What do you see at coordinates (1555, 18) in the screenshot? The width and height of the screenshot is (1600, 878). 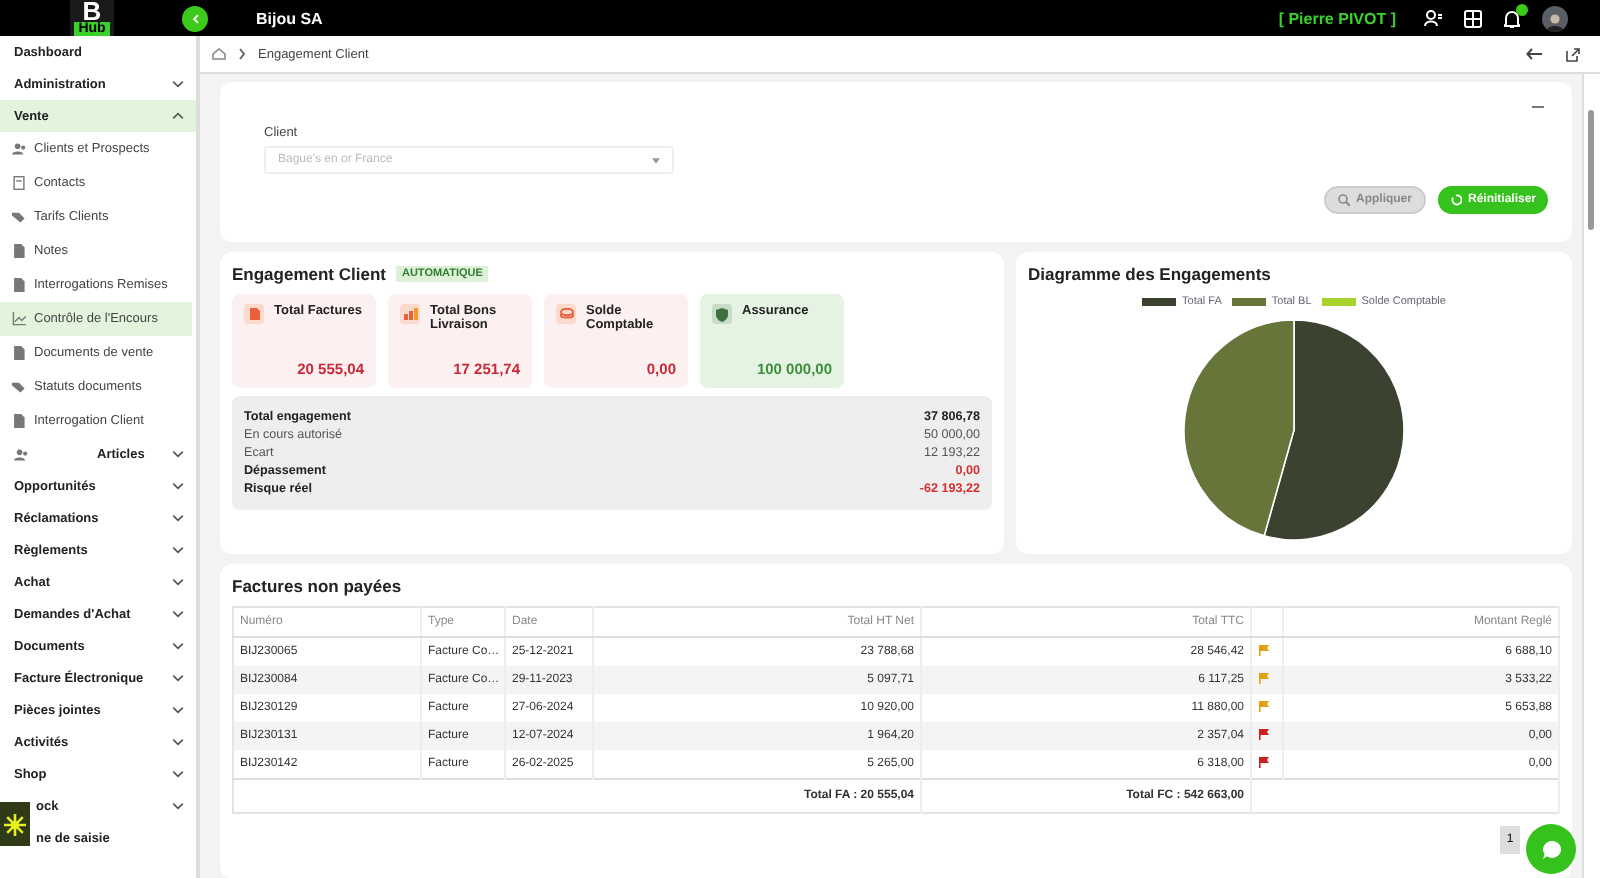 I see `avatar` at bounding box center [1555, 18].